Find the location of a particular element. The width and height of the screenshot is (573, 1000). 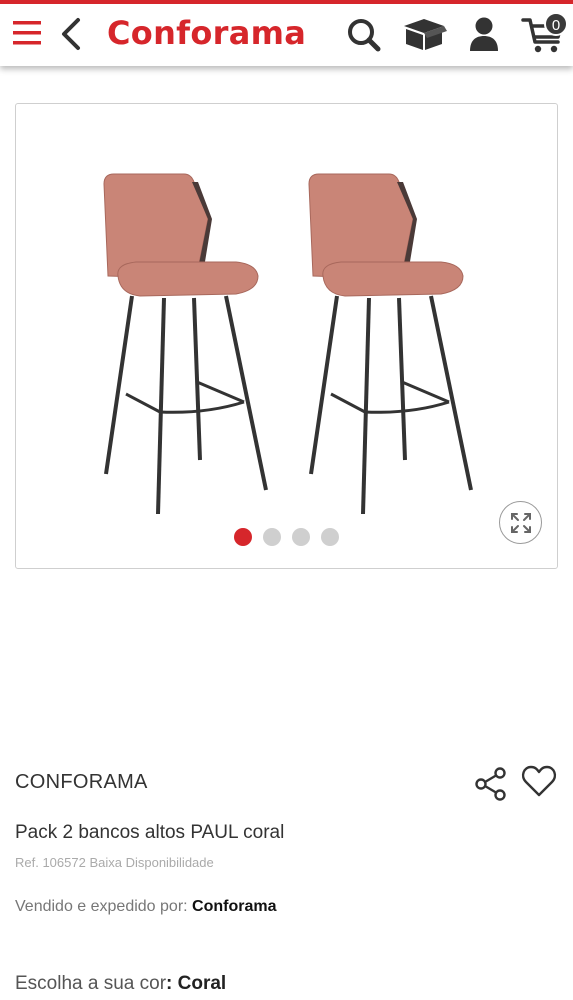

share-icon is located at coordinates (491, 784).